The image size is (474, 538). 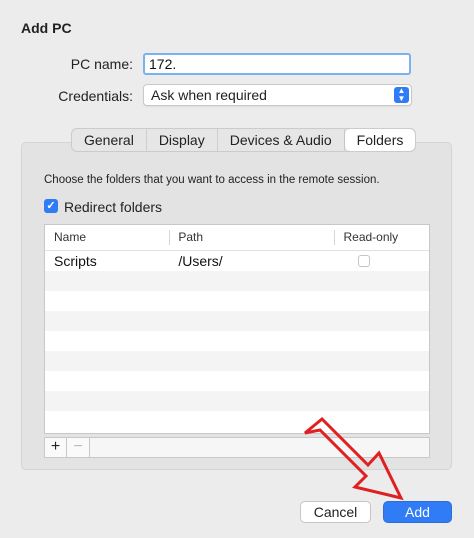 I want to click on credentials-select-value: Ask when required, so click(x=209, y=95).